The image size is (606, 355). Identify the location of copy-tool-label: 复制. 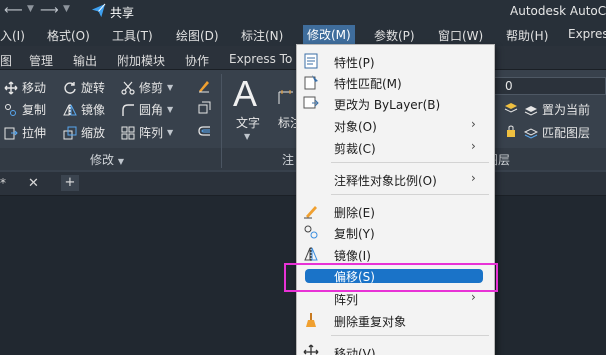
(34, 110).